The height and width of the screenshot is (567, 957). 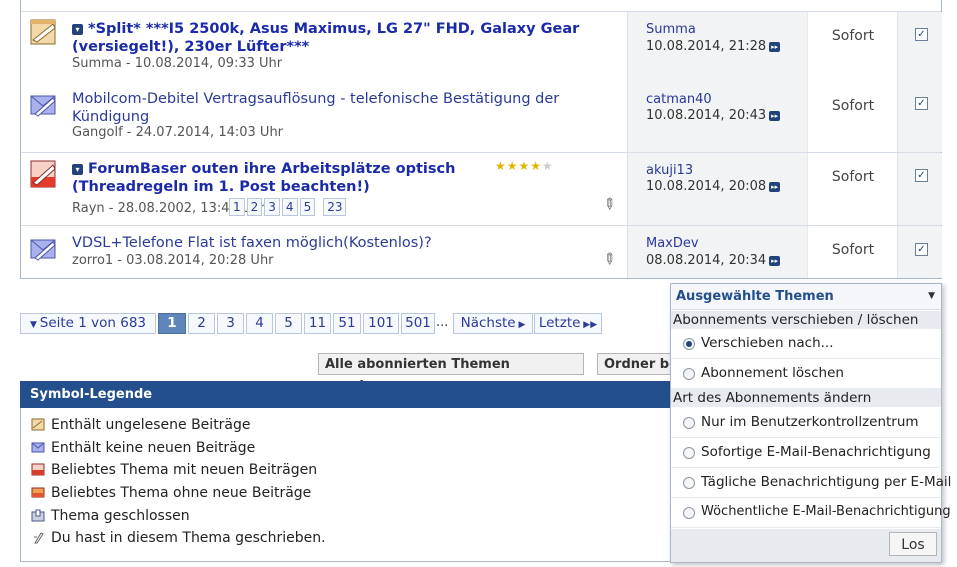 What do you see at coordinates (347, 323) in the screenshot?
I see `page-link: 51` at bounding box center [347, 323].